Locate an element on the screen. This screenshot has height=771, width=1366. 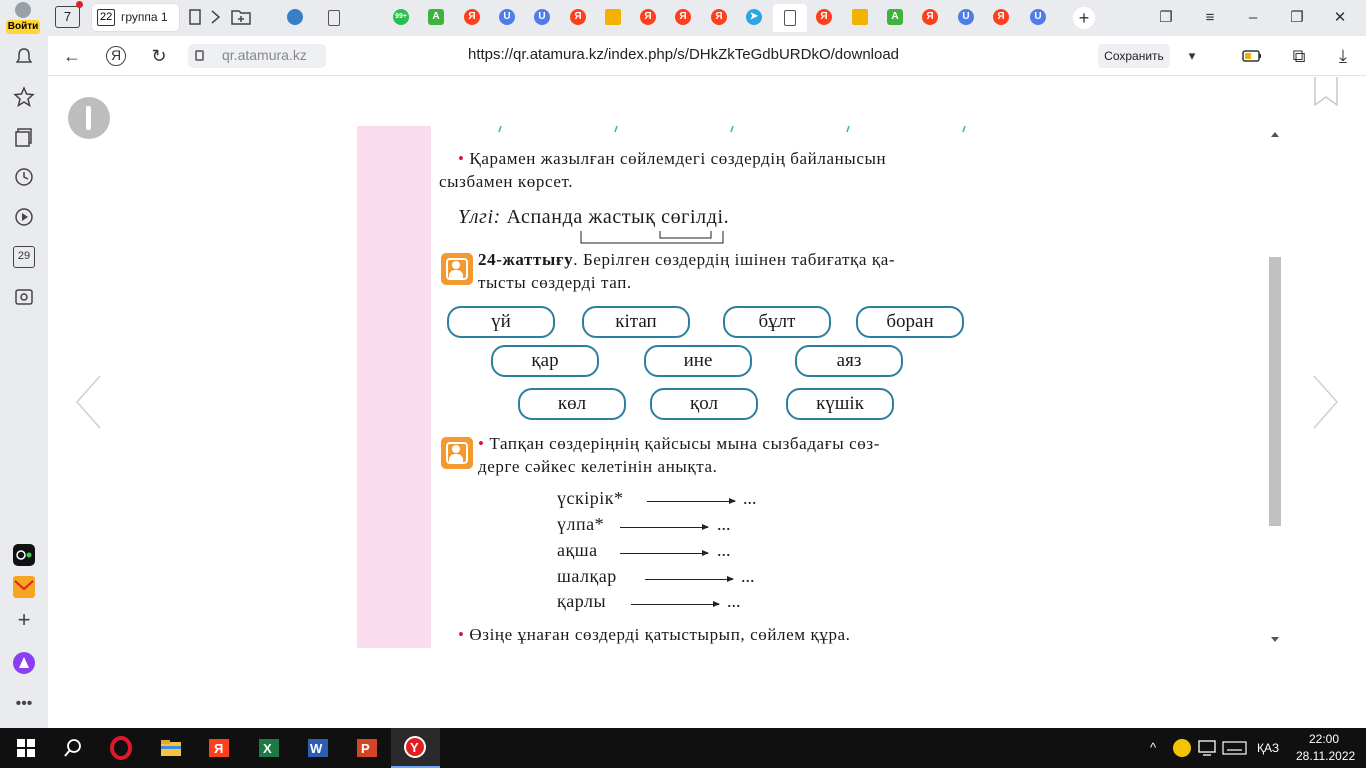
scroll-up-icon is located at coordinates (1275, 134).